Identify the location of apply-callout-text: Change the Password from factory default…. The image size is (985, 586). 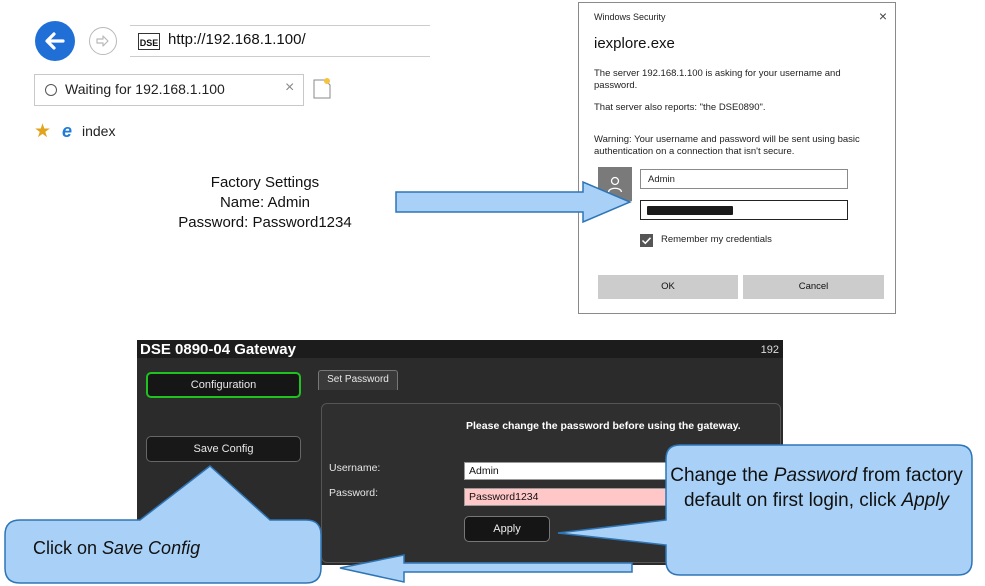
(816, 488).